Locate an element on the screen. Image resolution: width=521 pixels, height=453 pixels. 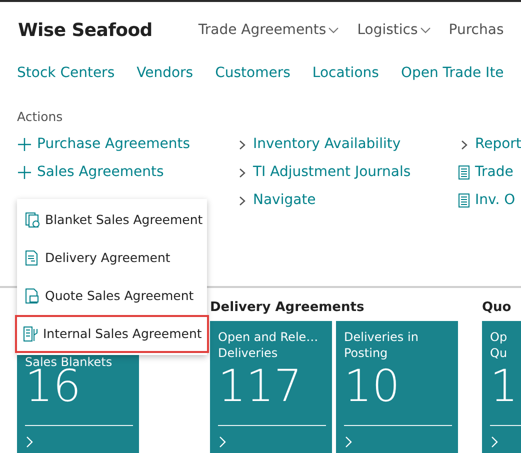
section-heading: Delivery Agreements is located at coordinates (288, 308).